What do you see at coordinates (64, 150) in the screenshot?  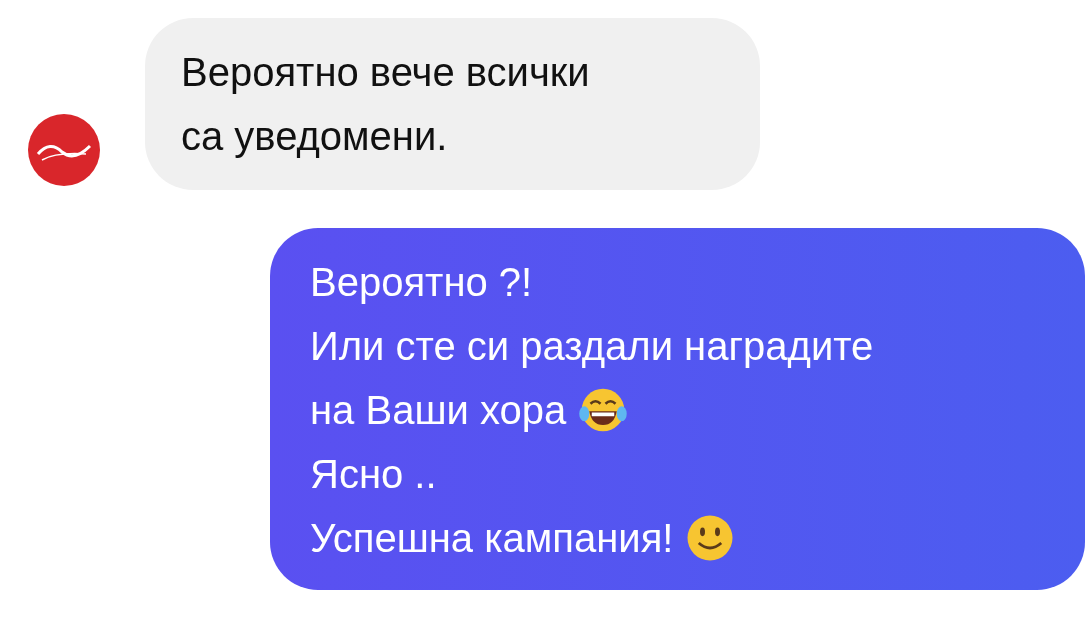 I see `logo-avatar-icon` at bounding box center [64, 150].